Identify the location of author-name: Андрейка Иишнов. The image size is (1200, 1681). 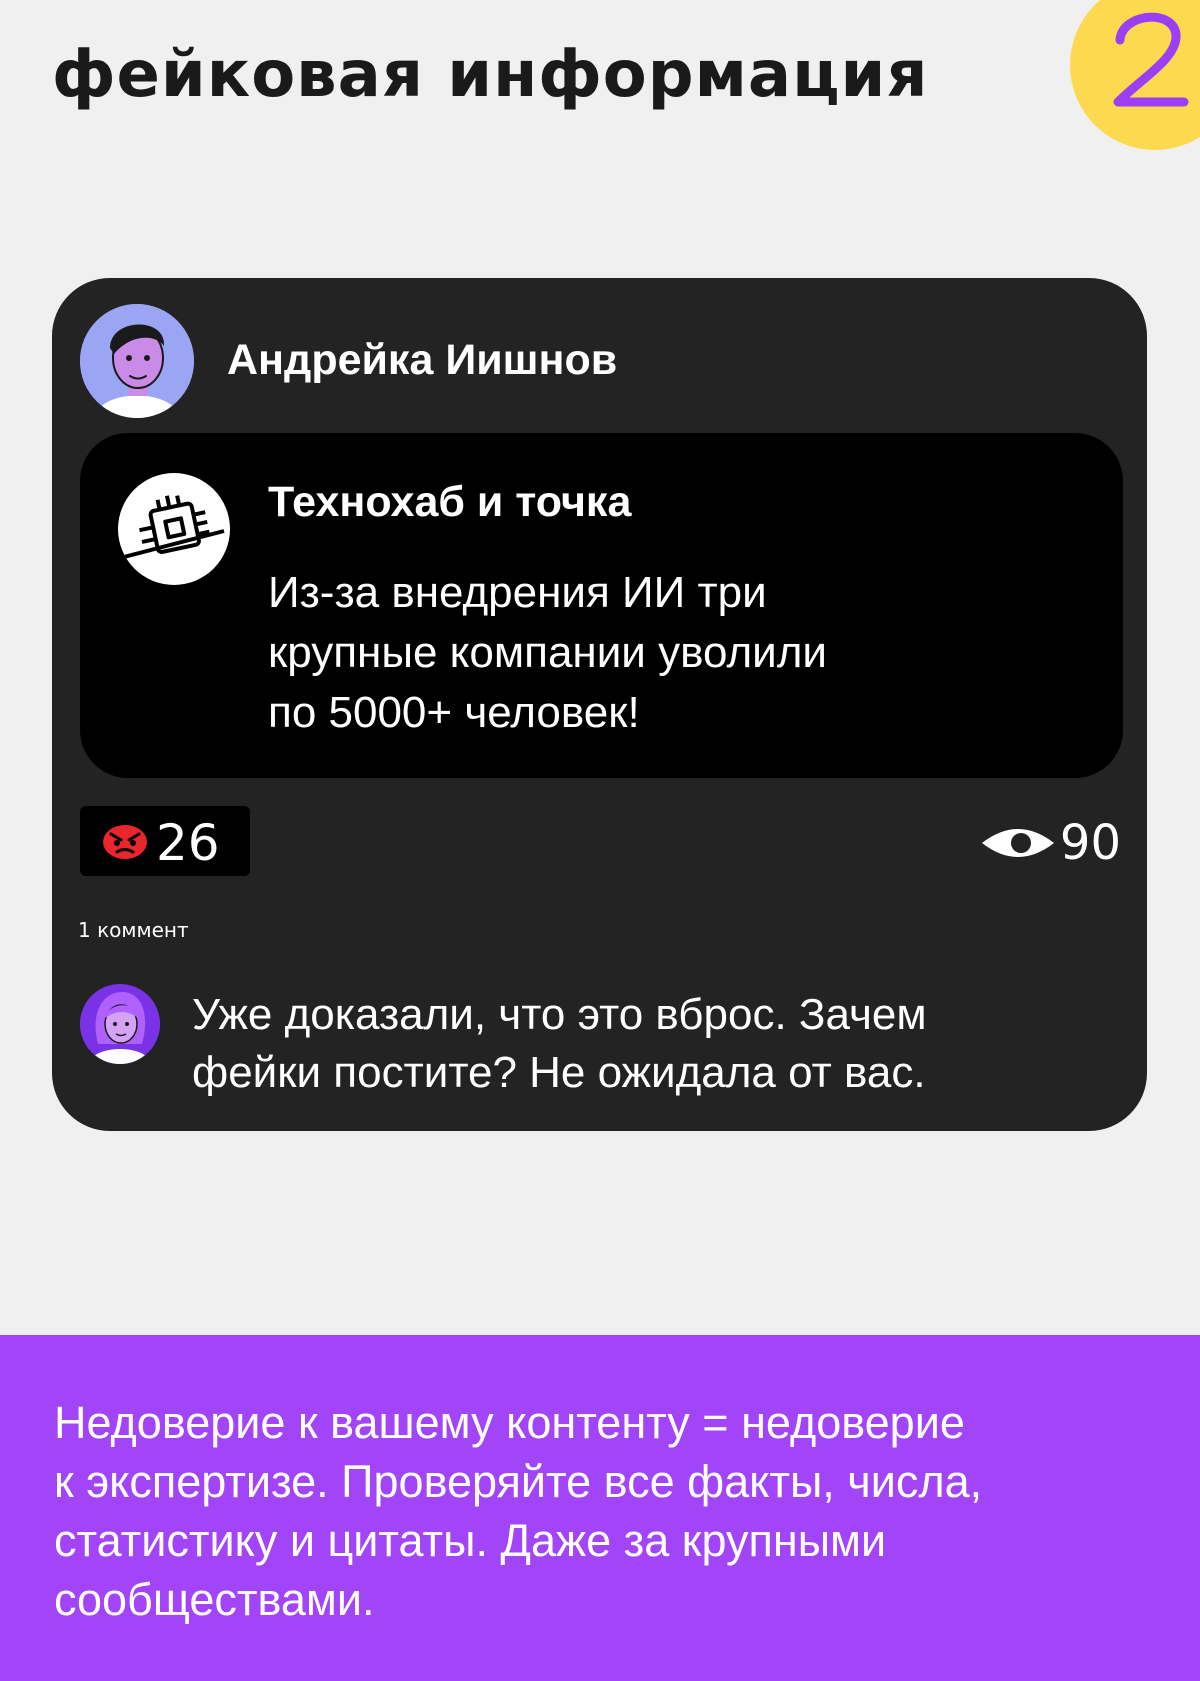
(422, 360).